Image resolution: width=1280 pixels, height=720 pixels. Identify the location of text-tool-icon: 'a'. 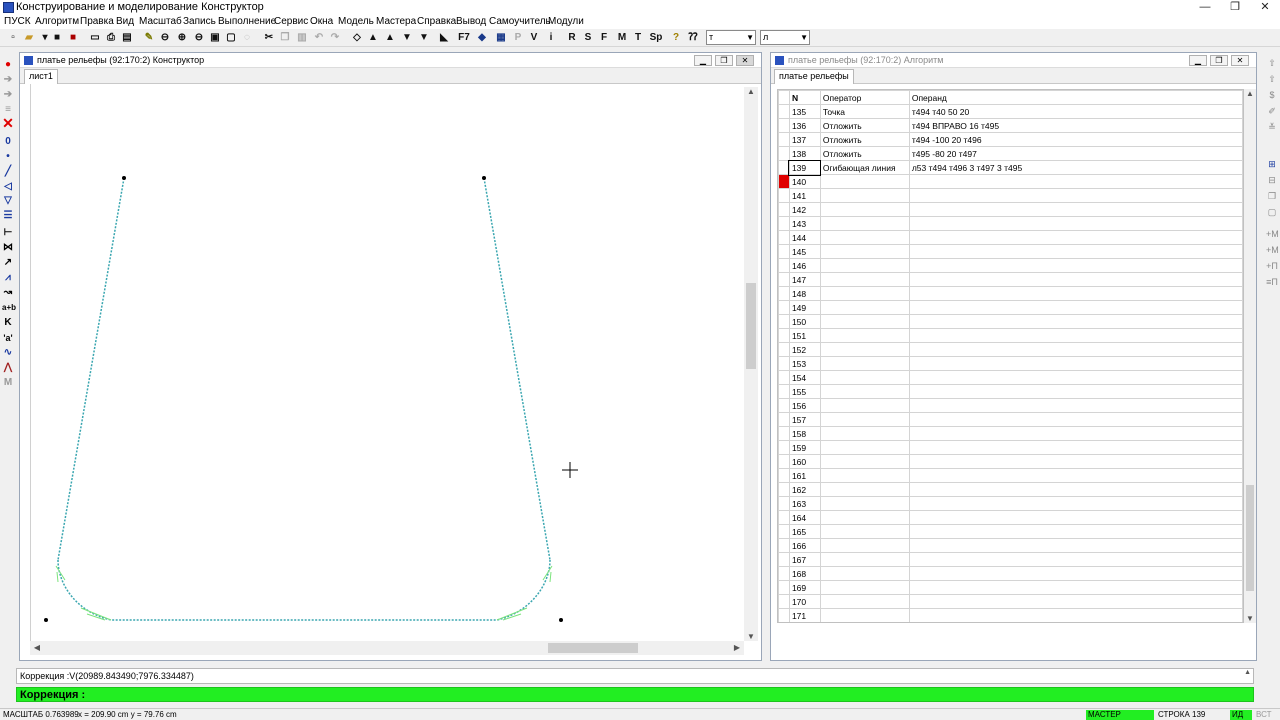
(8, 338).